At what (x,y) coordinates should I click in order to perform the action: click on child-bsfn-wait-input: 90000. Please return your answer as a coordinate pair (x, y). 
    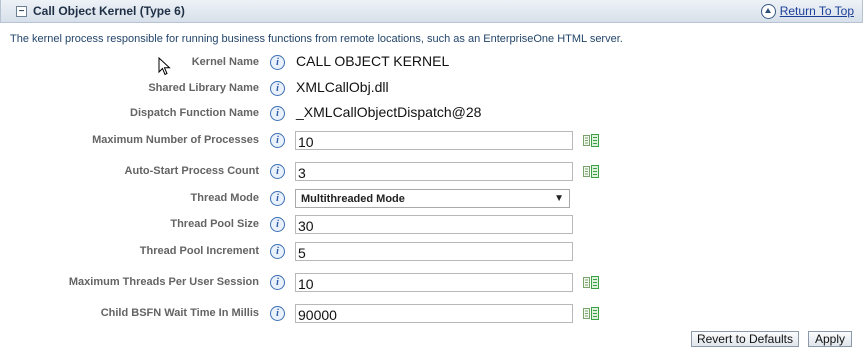
    Looking at the image, I should click on (434, 313).